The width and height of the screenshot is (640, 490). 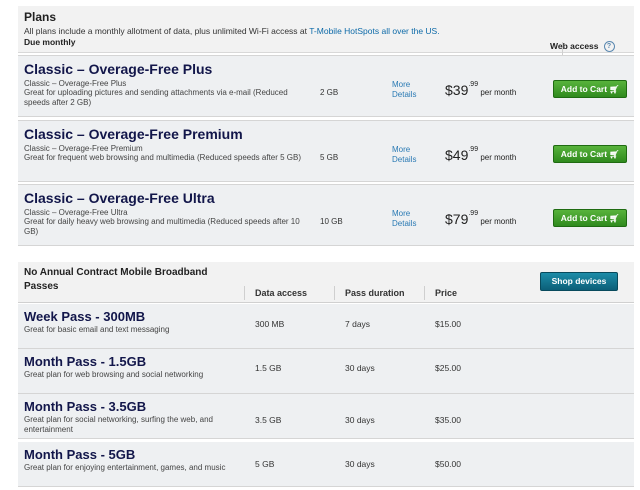 I want to click on pass-data: 300 MB, so click(x=270, y=324).